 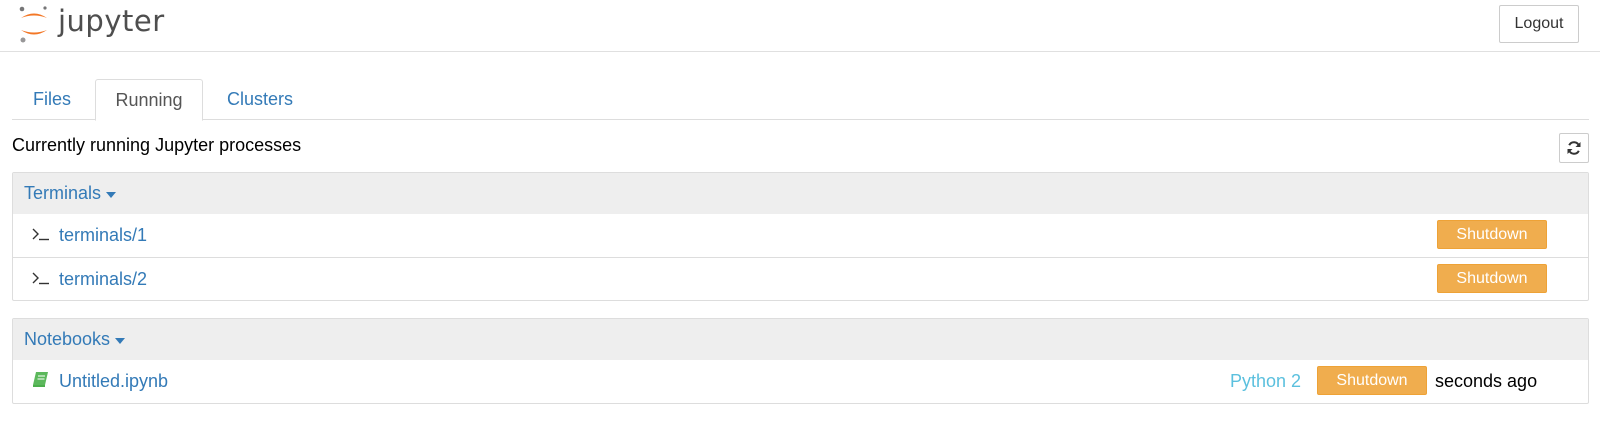 What do you see at coordinates (800, 339) in the screenshot?
I see `notebooks-panel-header: Notebooks` at bounding box center [800, 339].